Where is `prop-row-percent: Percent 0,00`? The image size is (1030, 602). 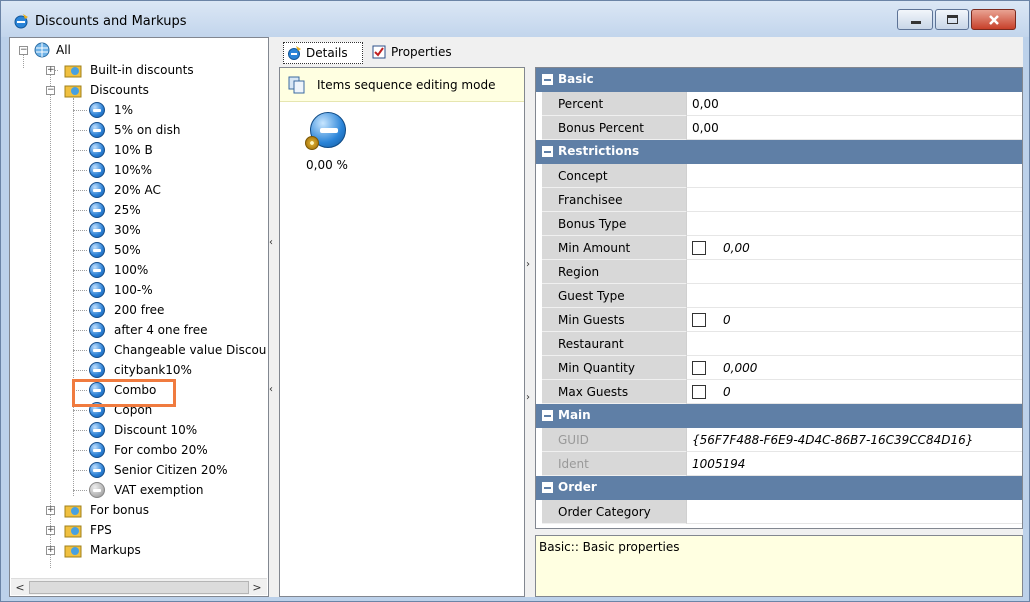
prop-row-percent: Percent 0,00 is located at coordinates (779, 104).